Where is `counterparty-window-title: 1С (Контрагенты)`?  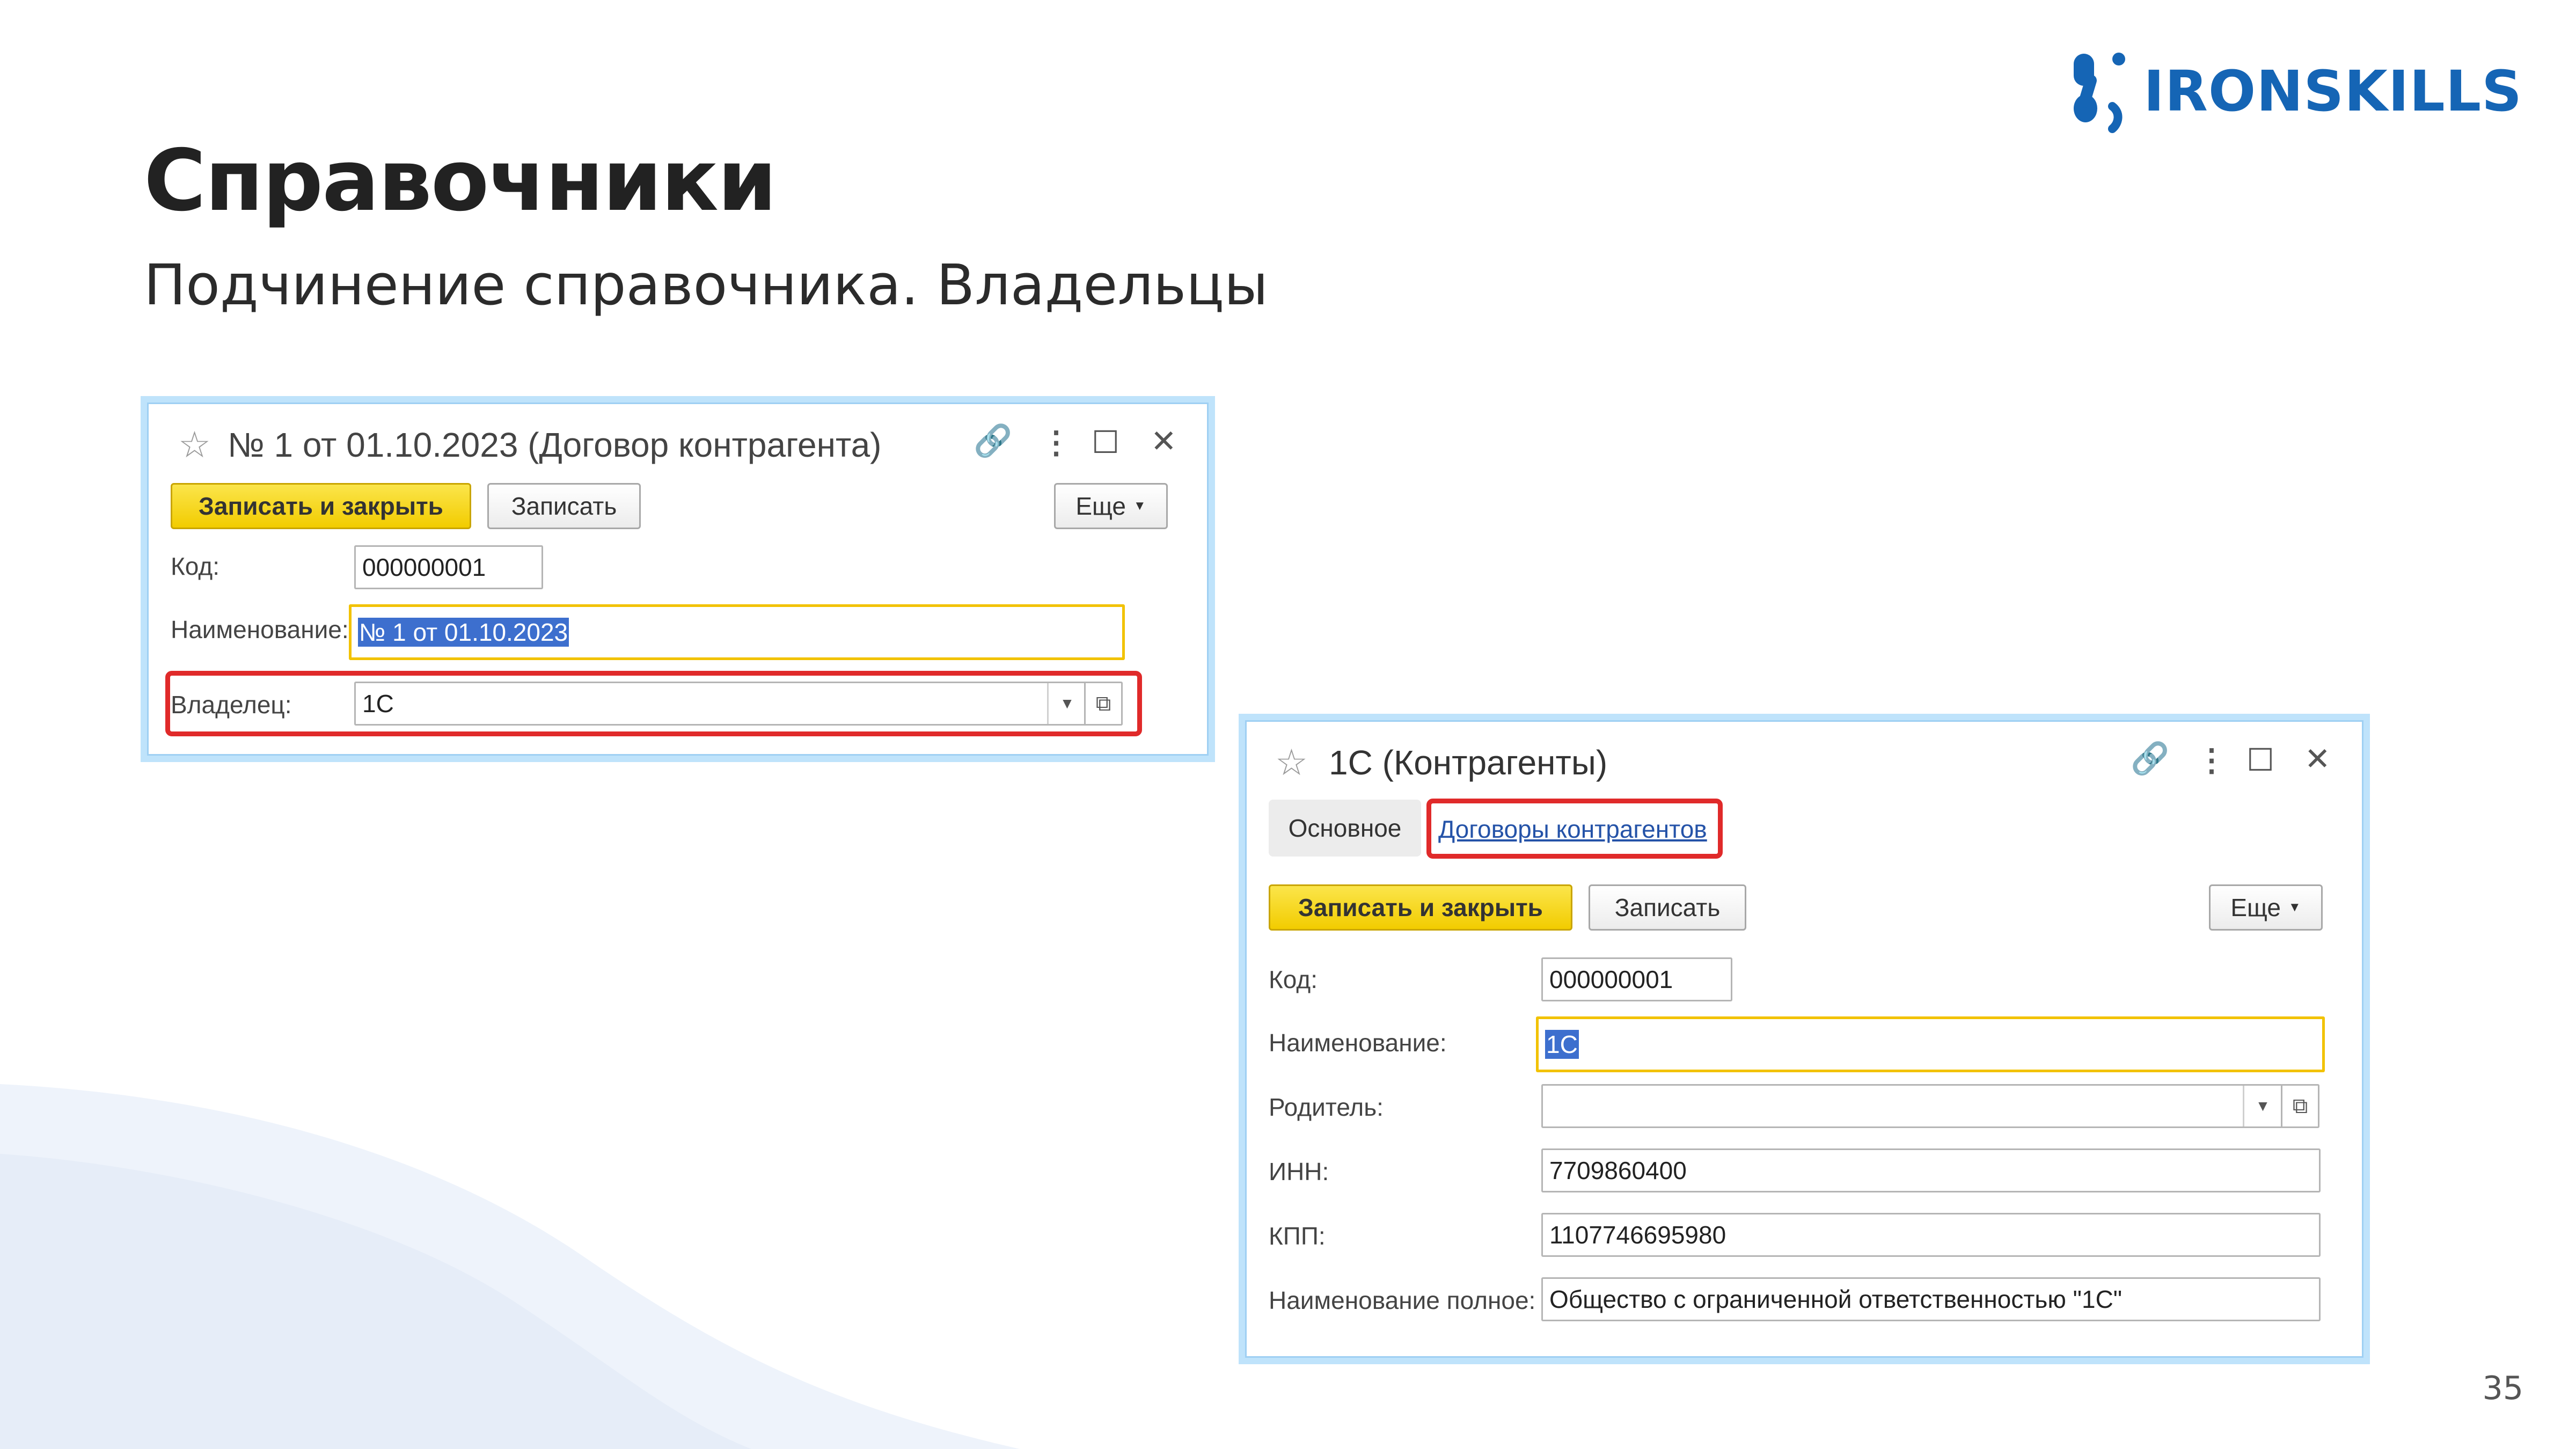
counterparty-window-title: 1С (Контрагенты) is located at coordinates (1468, 762).